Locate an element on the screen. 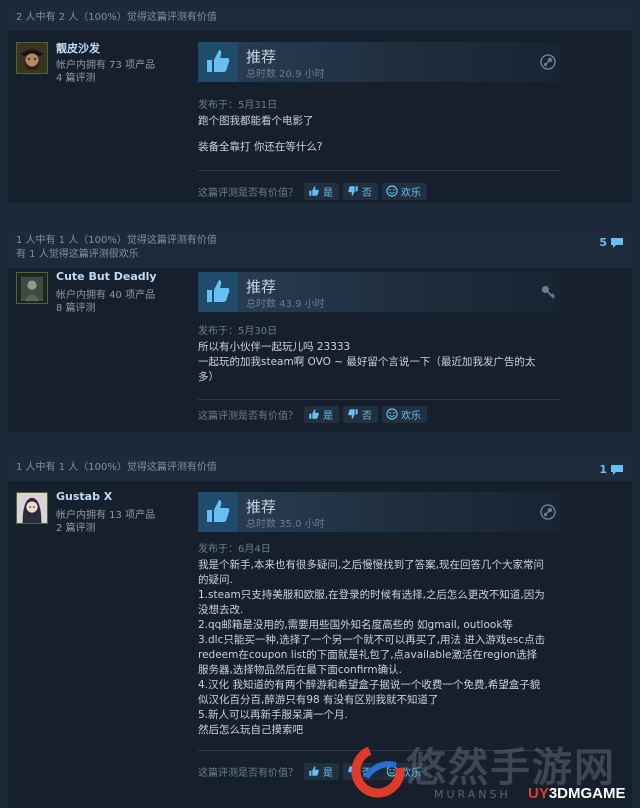  posted-date: 发布于：5月31日 is located at coordinates (238, 105).